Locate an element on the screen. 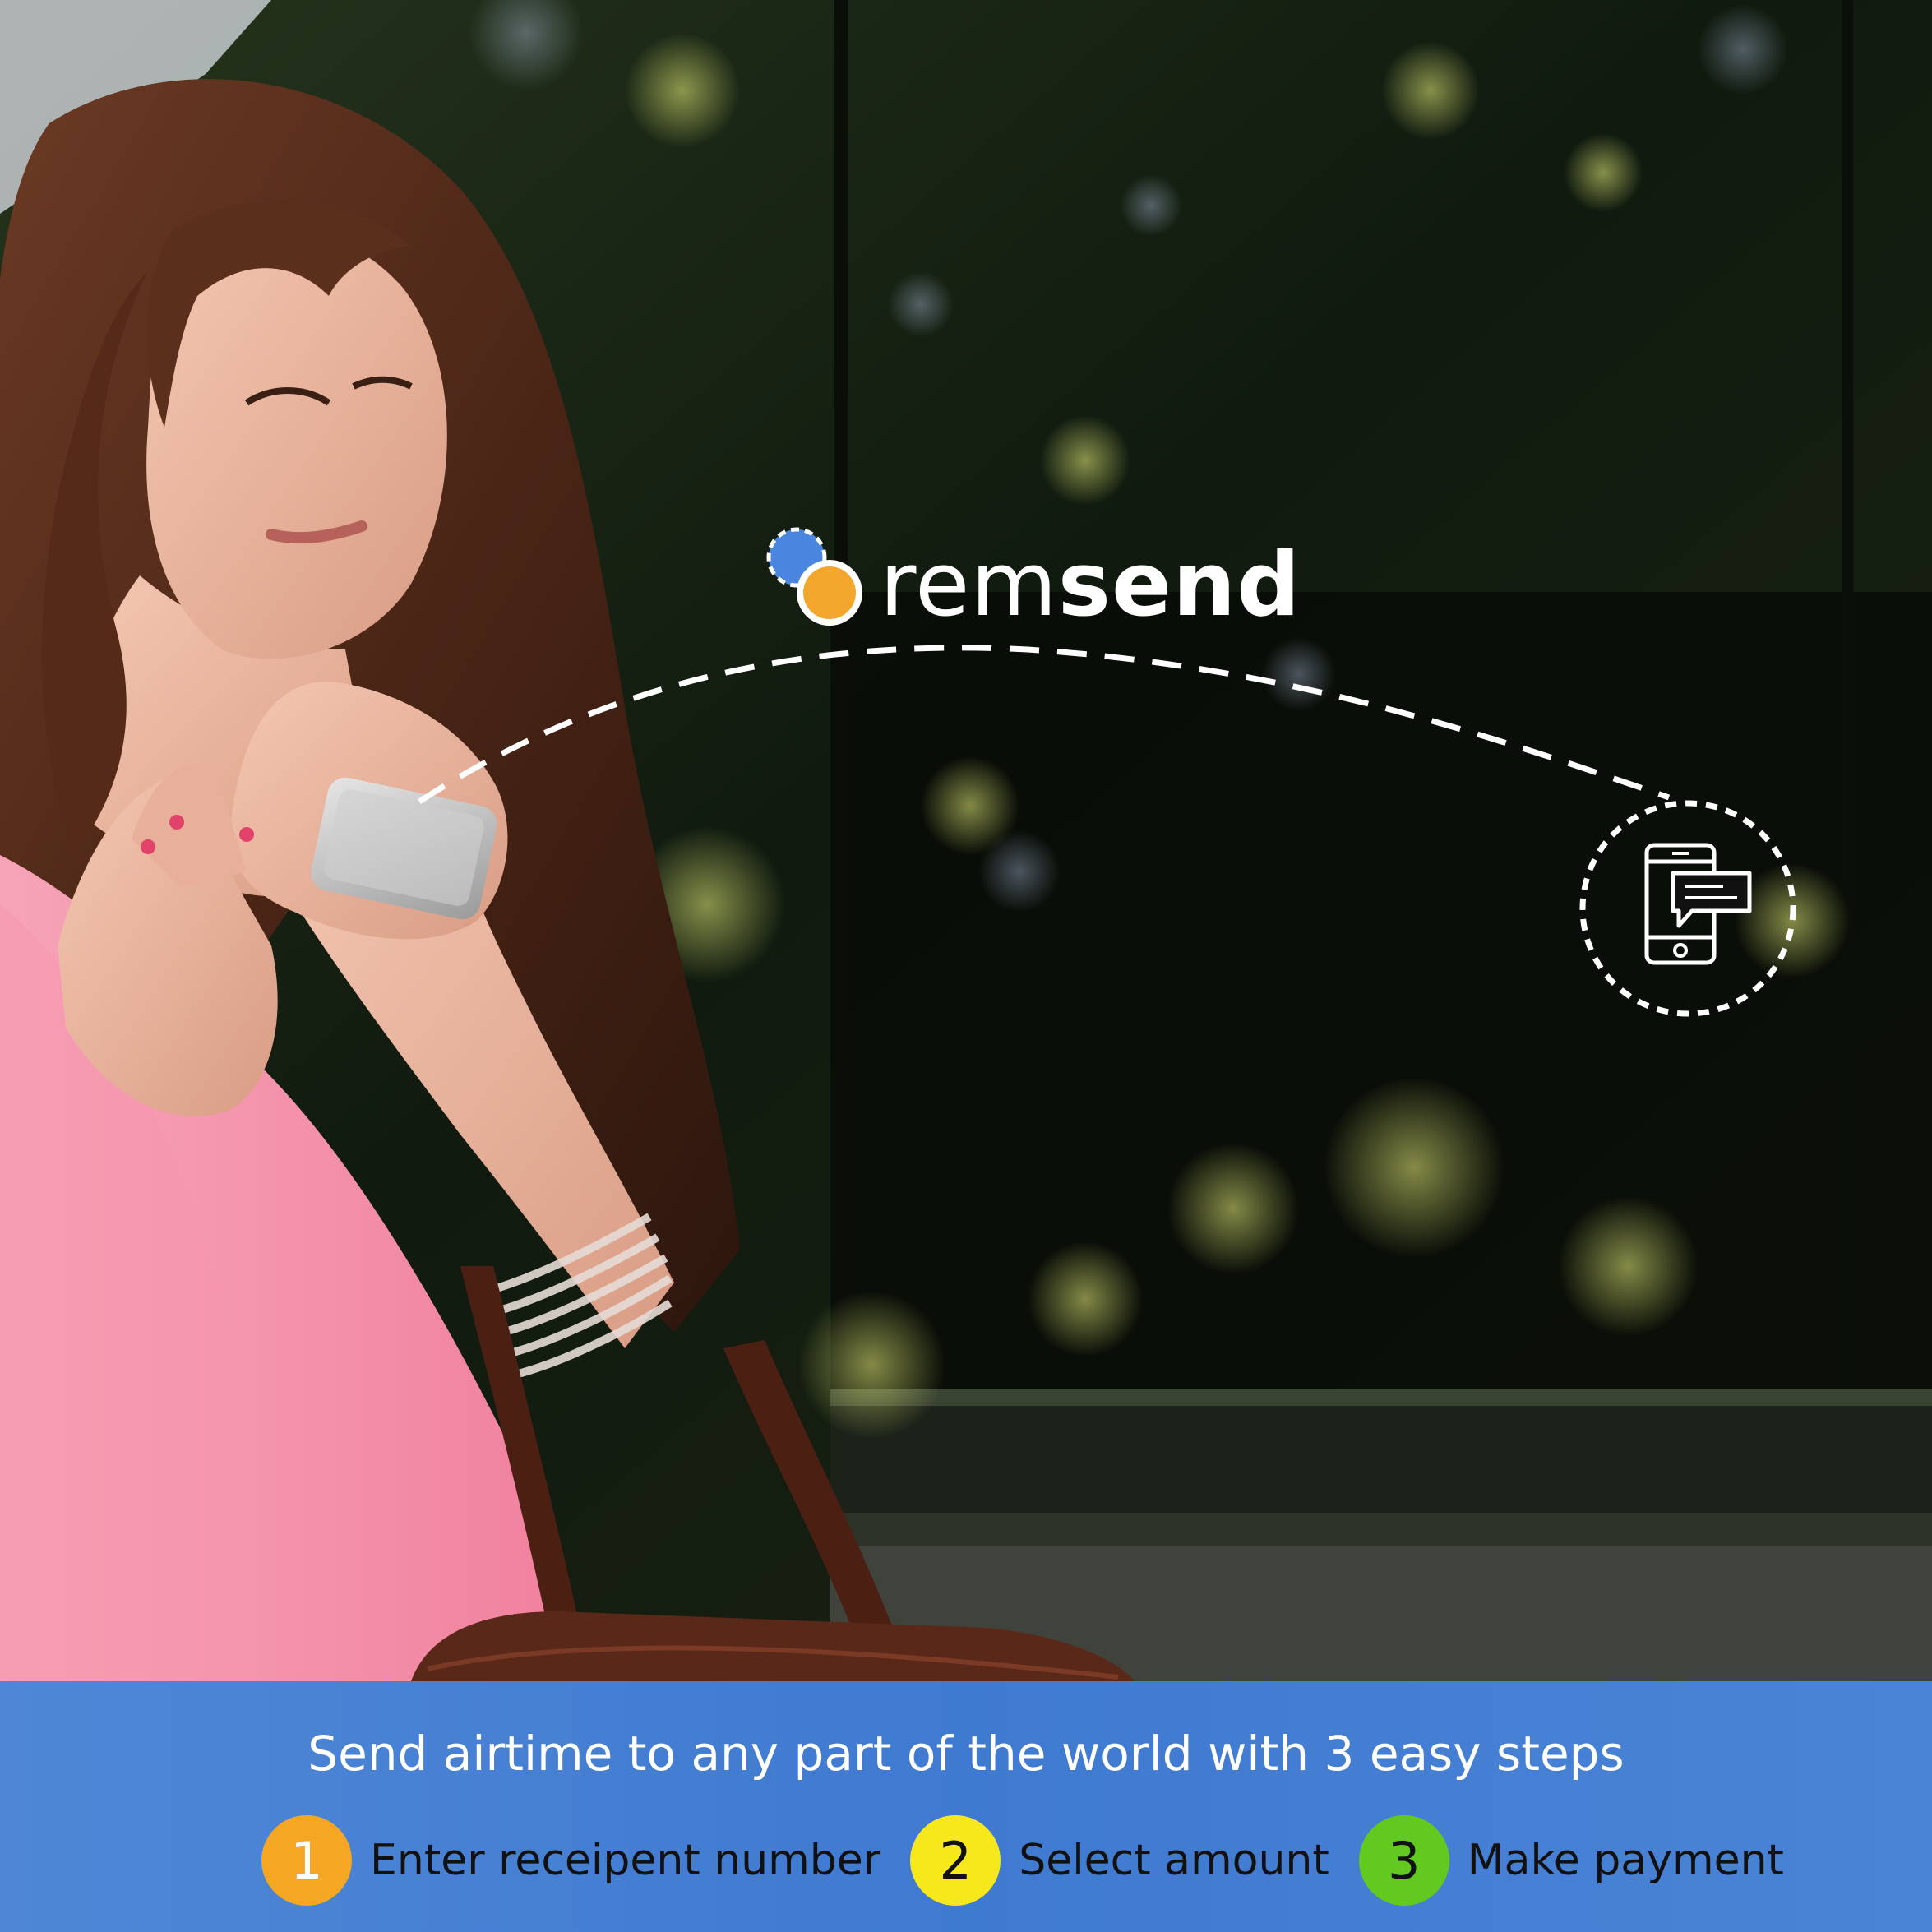  step-number-3: 3 is located at coordinates (1403, 1860).